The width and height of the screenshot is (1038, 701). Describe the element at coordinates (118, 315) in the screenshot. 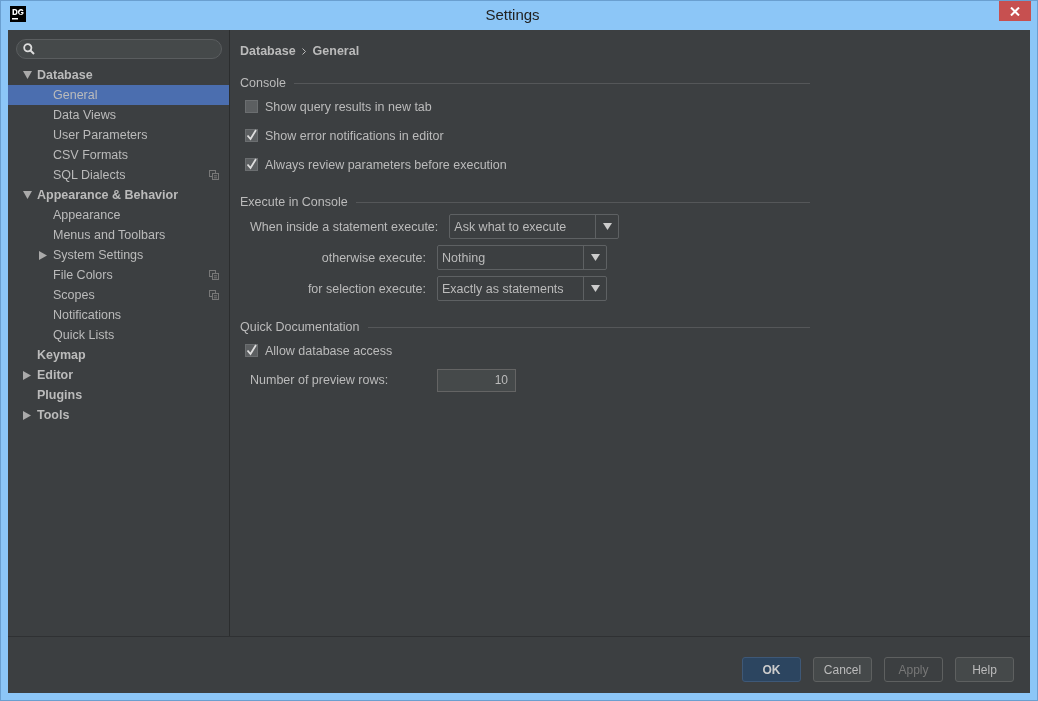

I see `tree-item: Notifications` at that location.